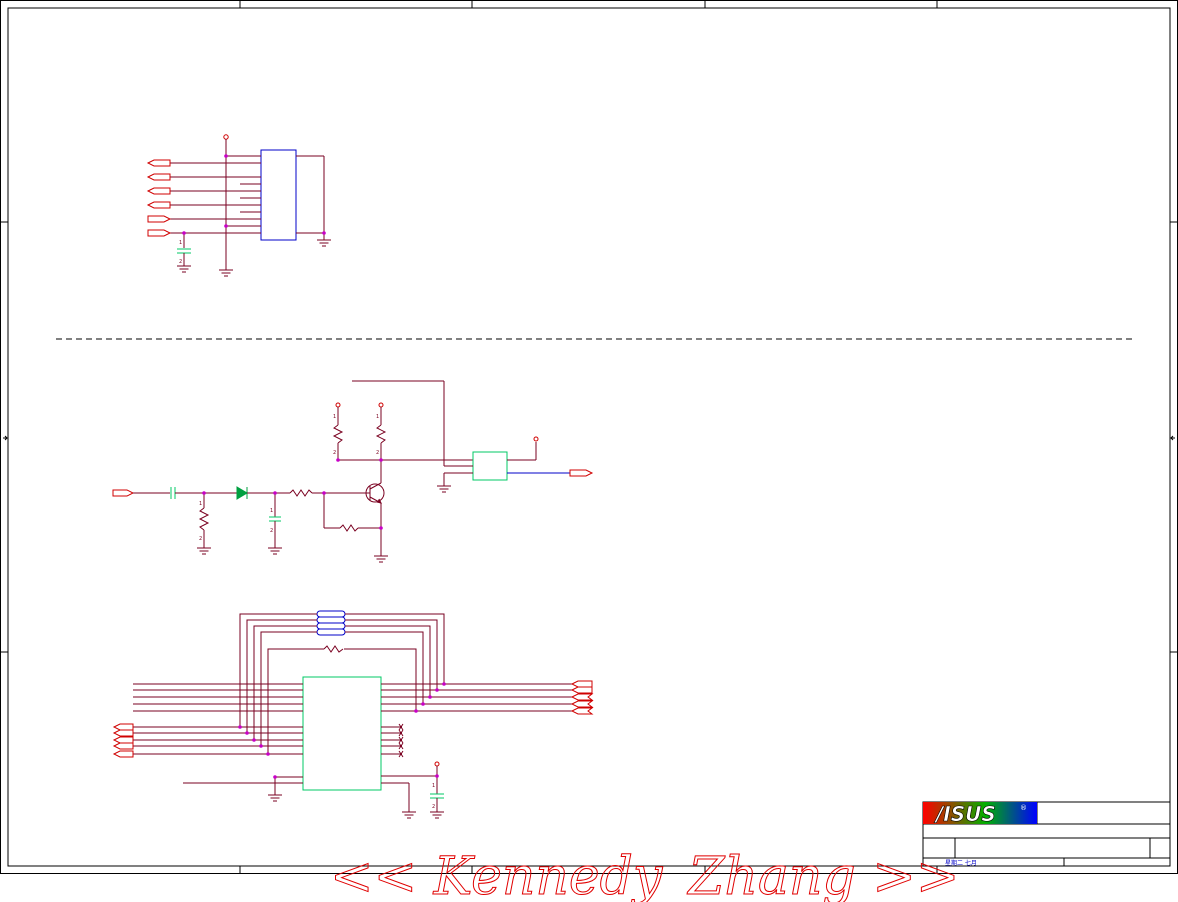 The image size is (1178, 902). Describe the element at coordinates (965, 814) in the screenshot. I see `logo-text: /ISUS` at that location.